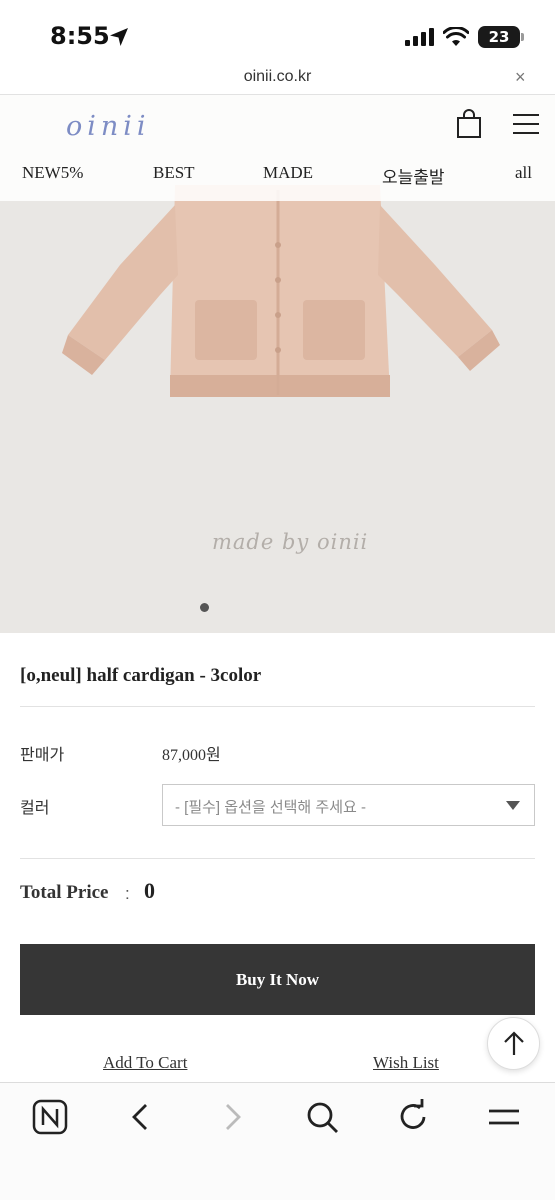 This screenshot has height=1200, width=555. Describe the element at coordinates (522, 37) in the screenshot. I see `battery-nub` at that location.